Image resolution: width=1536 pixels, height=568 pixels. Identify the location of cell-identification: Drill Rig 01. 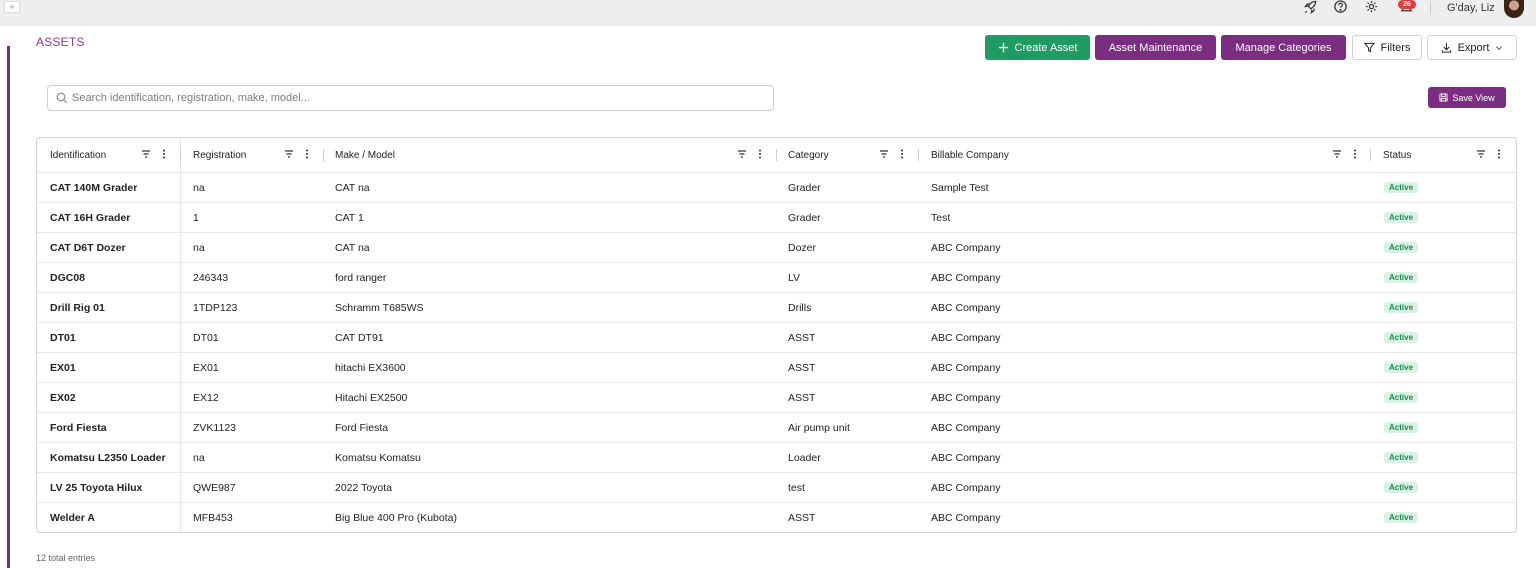
(77, 308).